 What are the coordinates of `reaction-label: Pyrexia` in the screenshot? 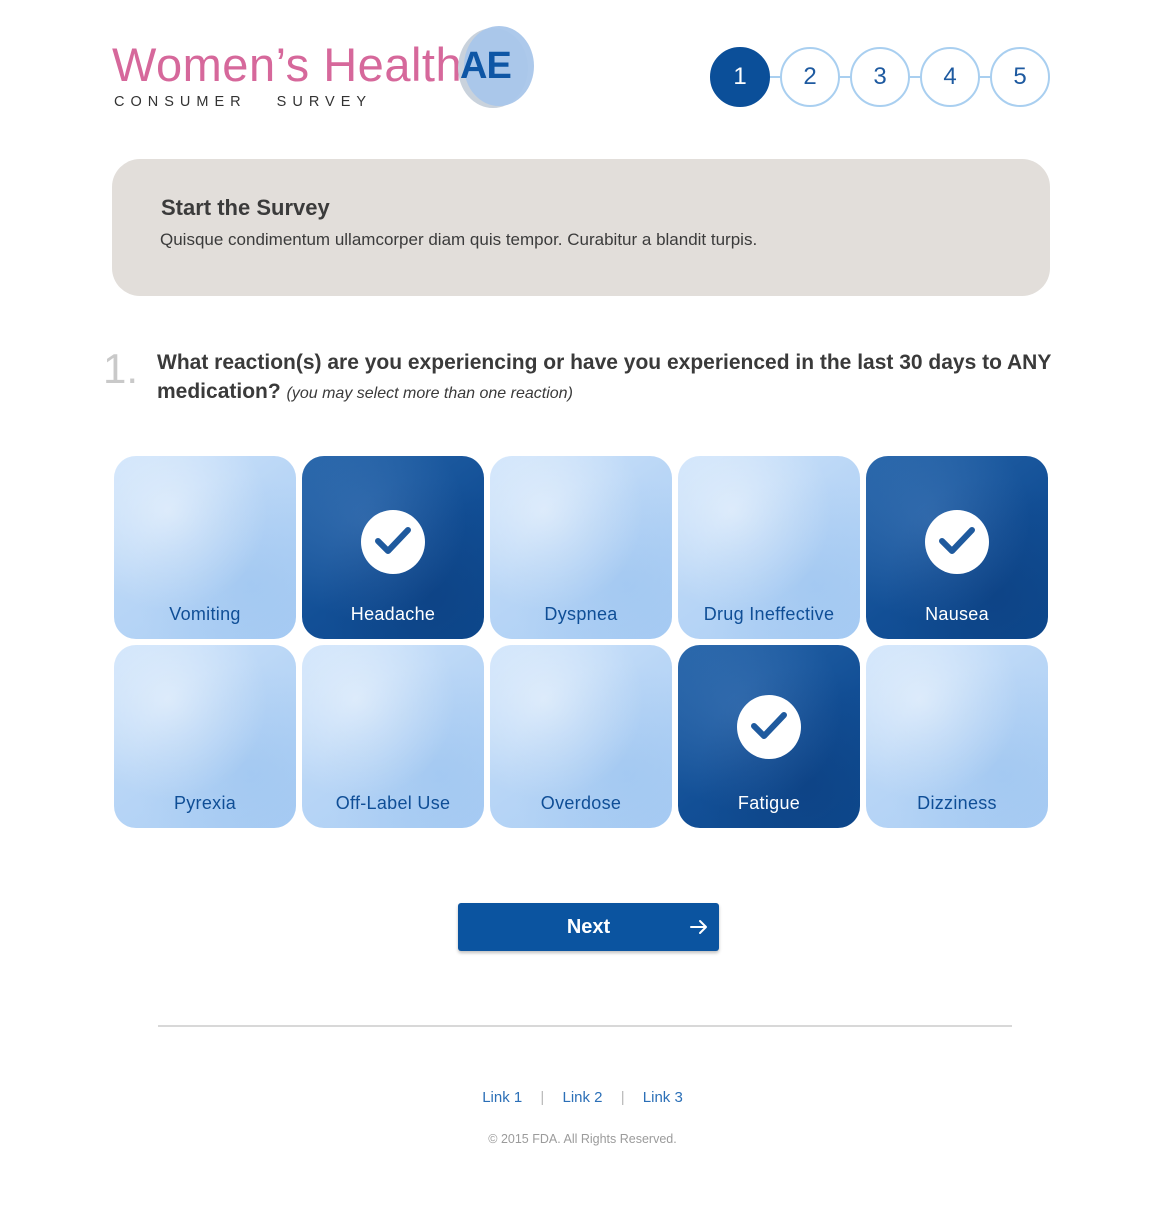 It's located at (205, 803).